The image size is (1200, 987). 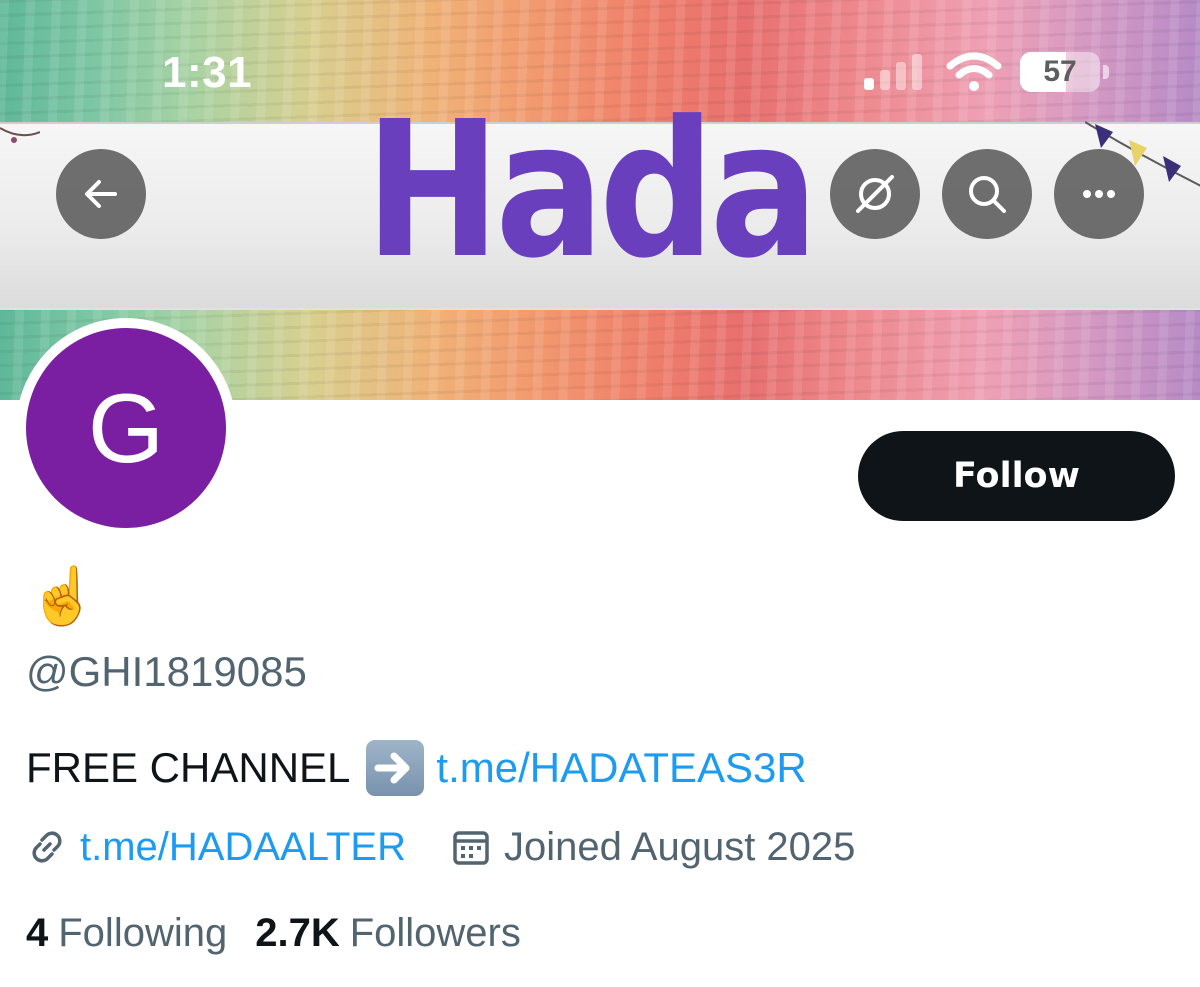 I want to click on grok-button, so click(x=875, y=194).